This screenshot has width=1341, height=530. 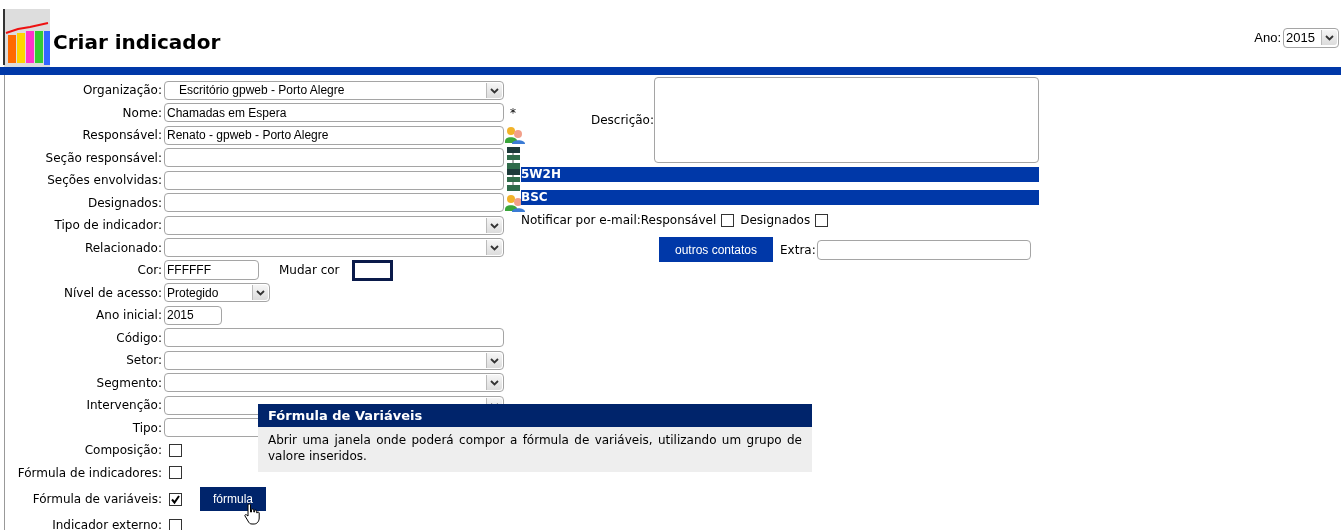 What do you see at coordinates (139, 337) in the screenshot?
I see `field-label: Código:` at bounding box center [139, 337].